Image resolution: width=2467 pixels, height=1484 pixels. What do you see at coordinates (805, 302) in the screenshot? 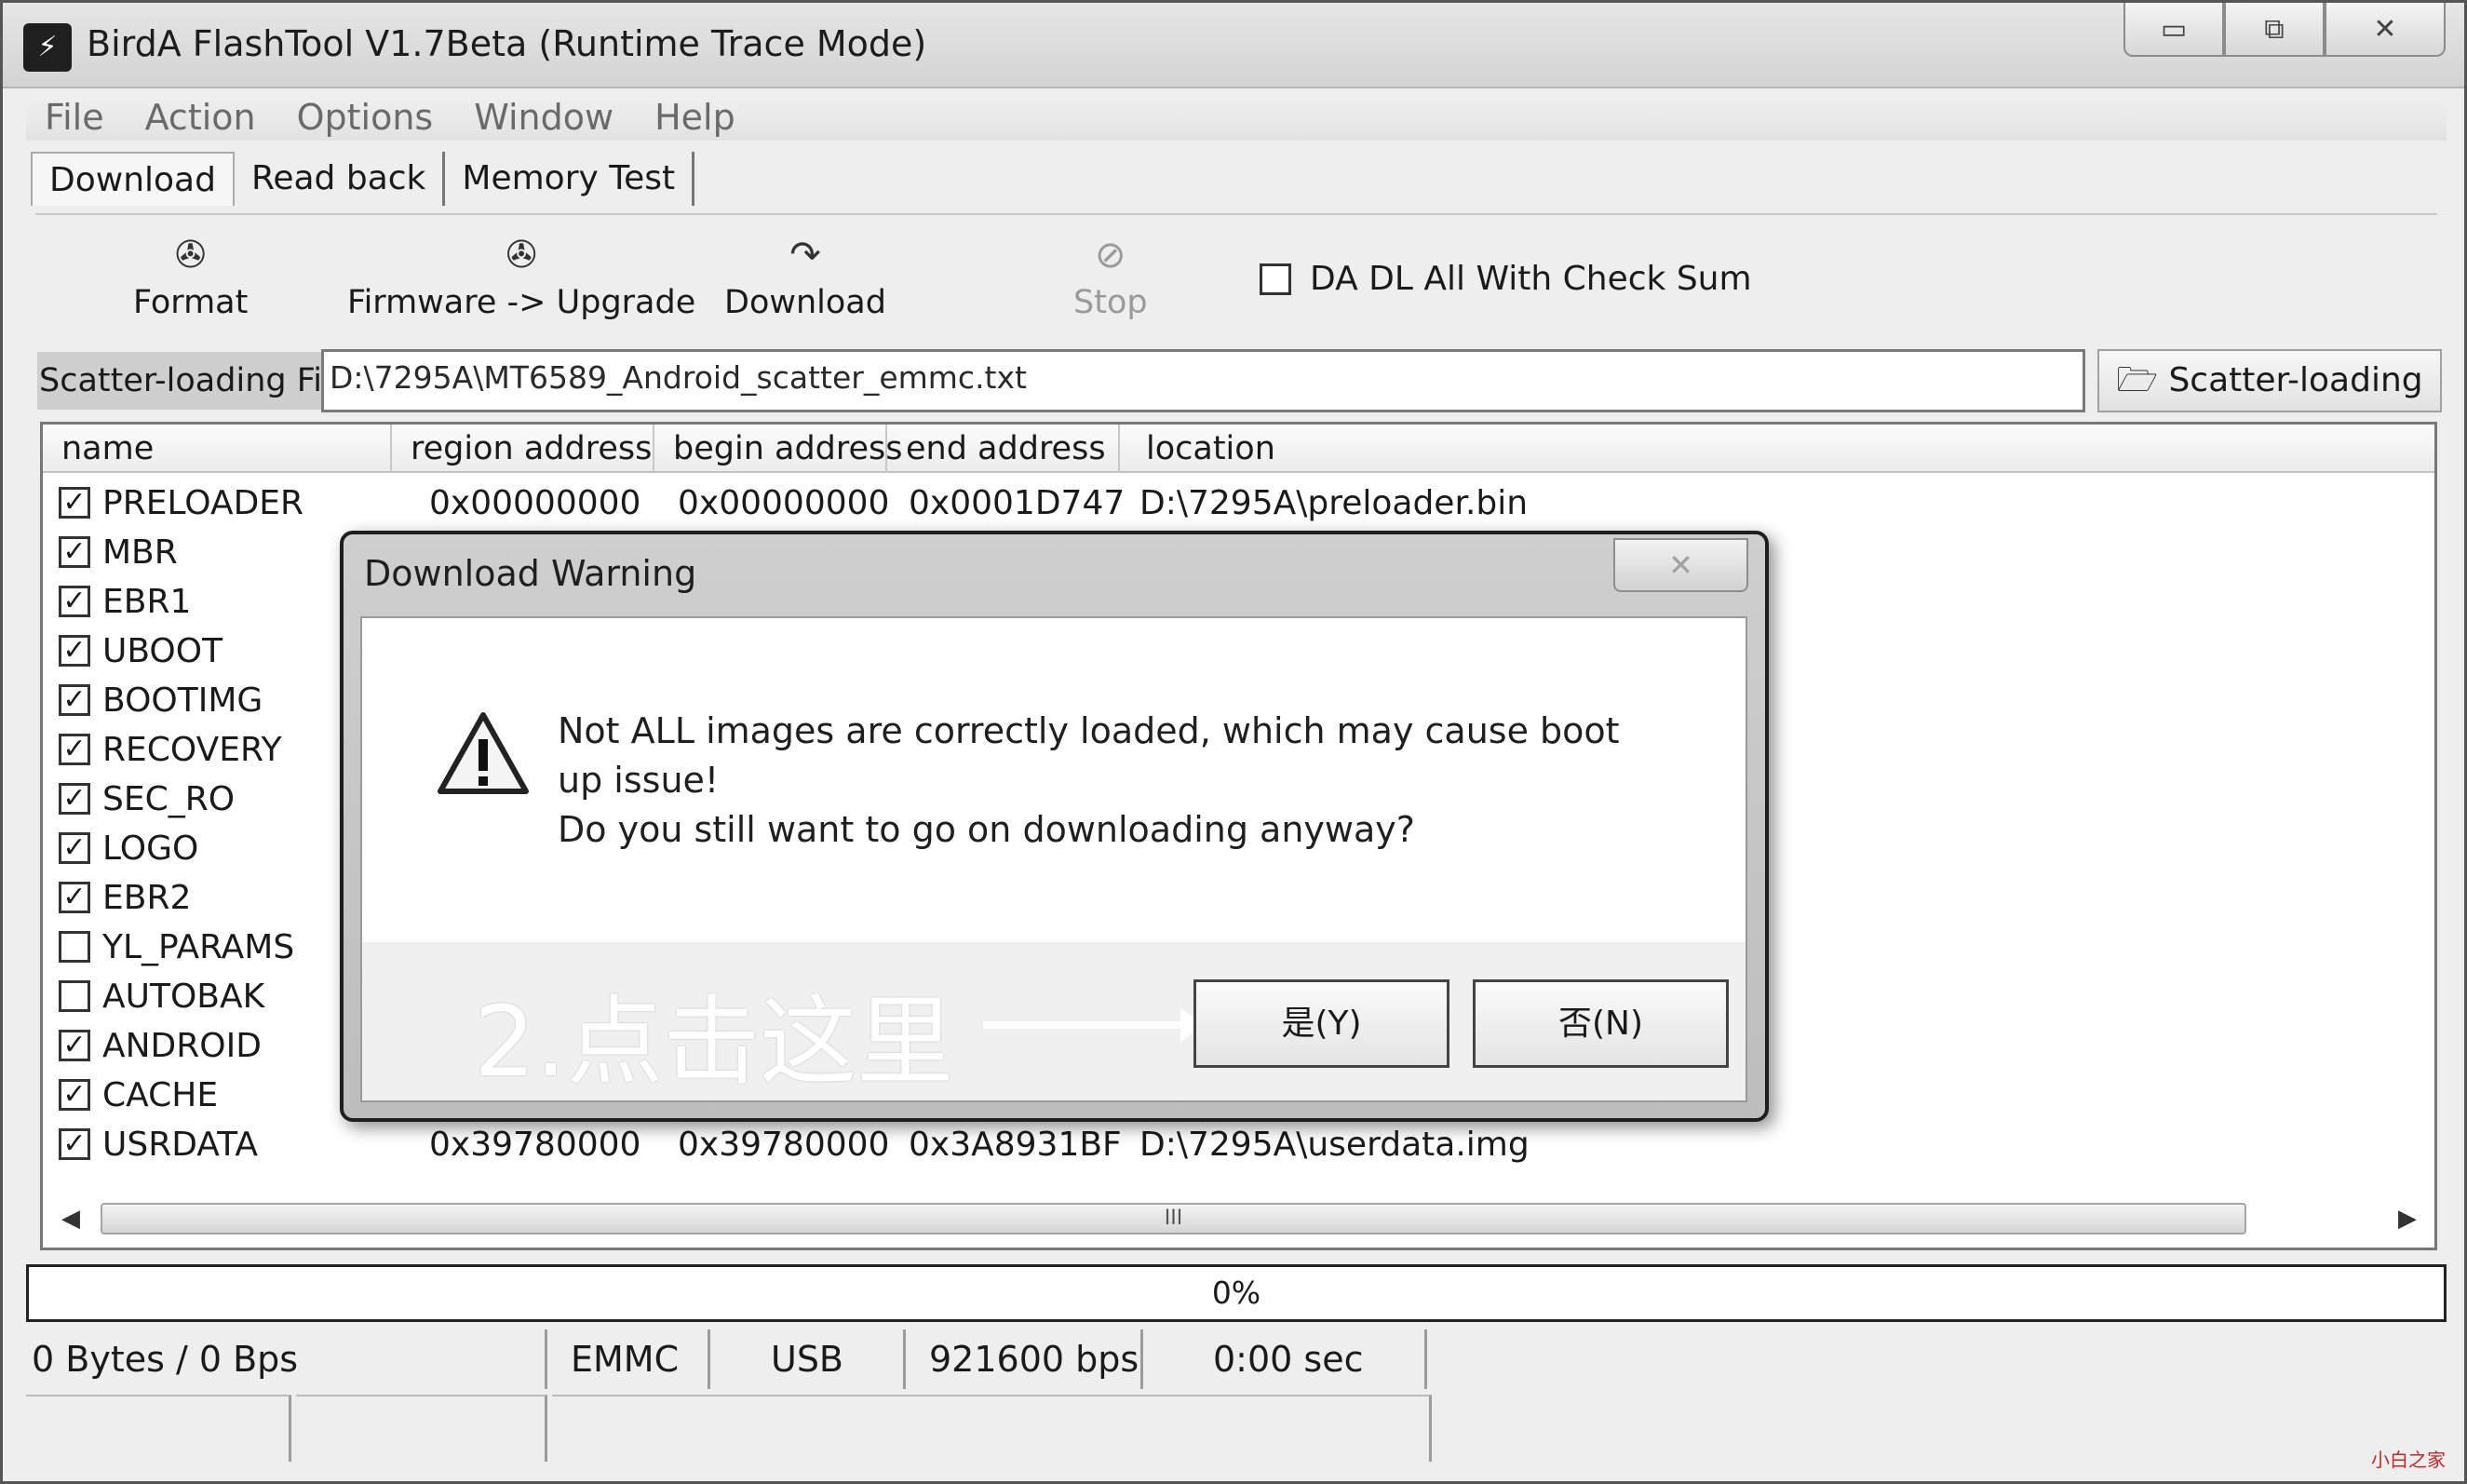
I see `download-label: Download` at bounding box center [805, 302].